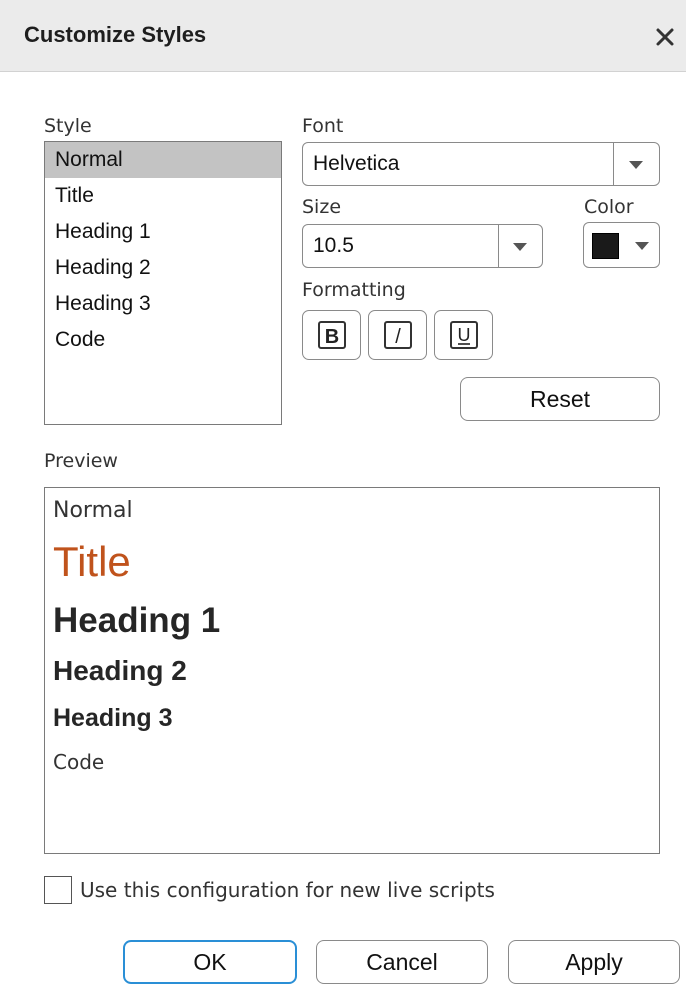 The width and height of the screenshot is (686, 998). What do you see at coordinates (163, 268) in the screenshot?
I see `style-item-heading-2: Heading 2` at bounding box center [163, 268].